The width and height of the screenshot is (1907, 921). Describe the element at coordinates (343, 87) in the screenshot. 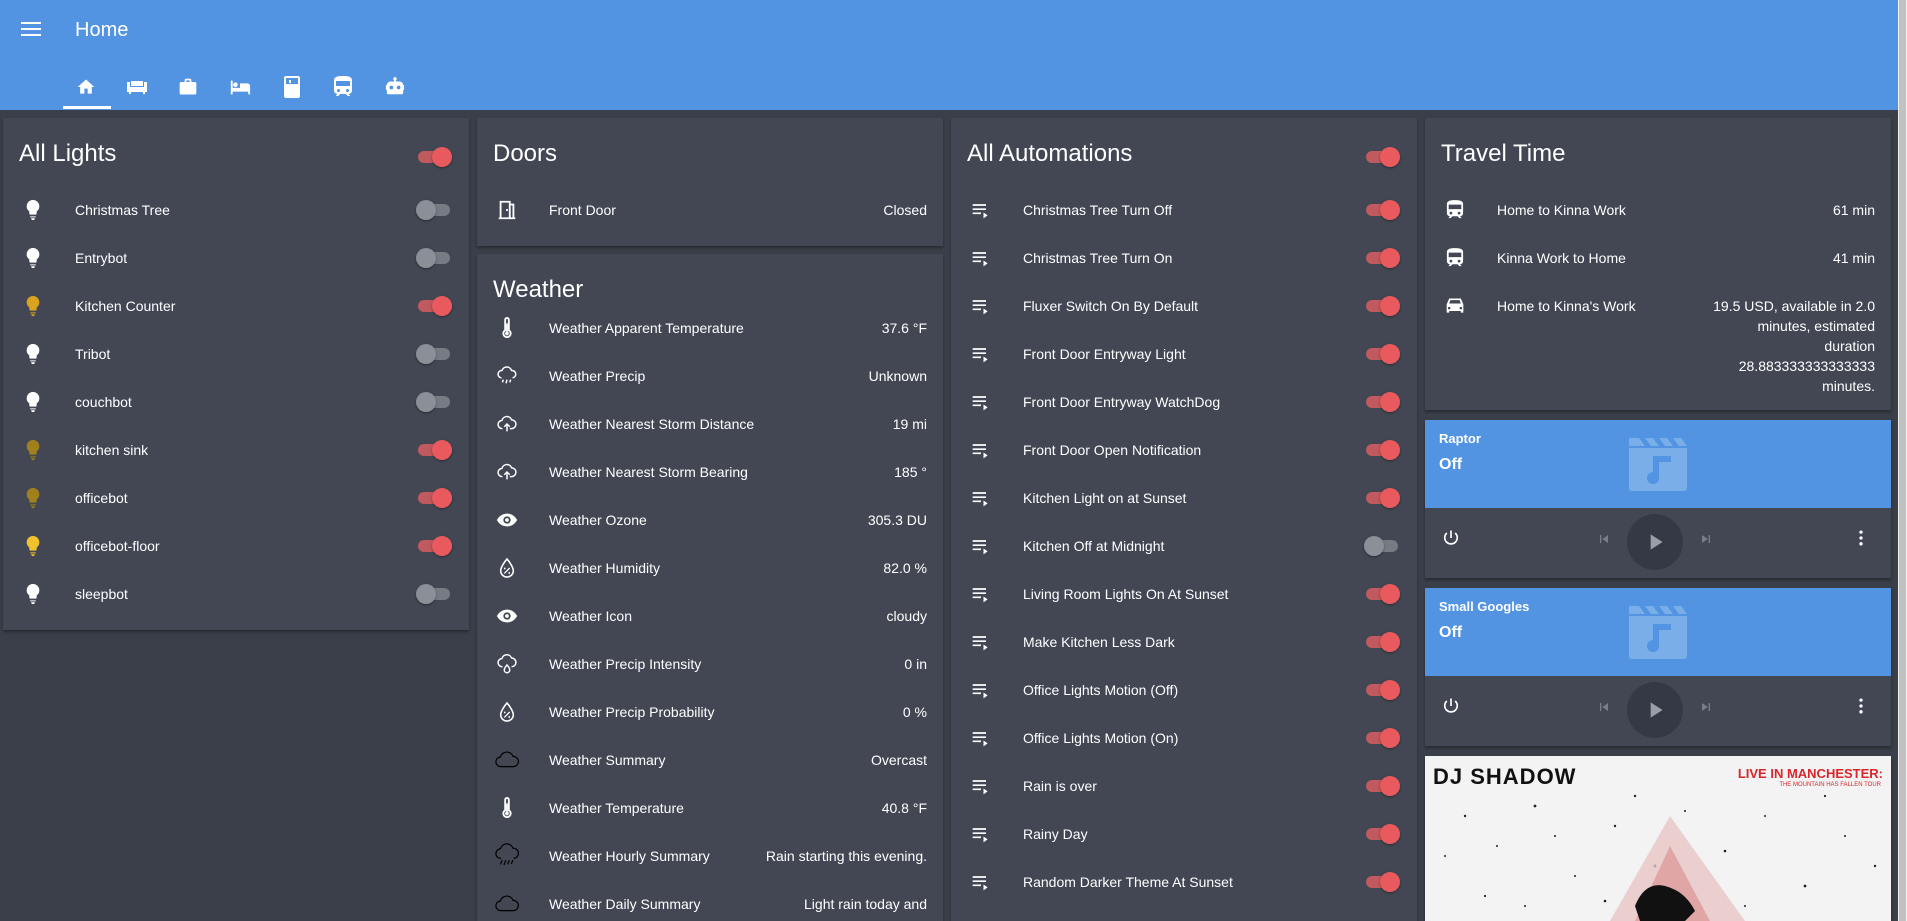

I see `tab-train` at that location.